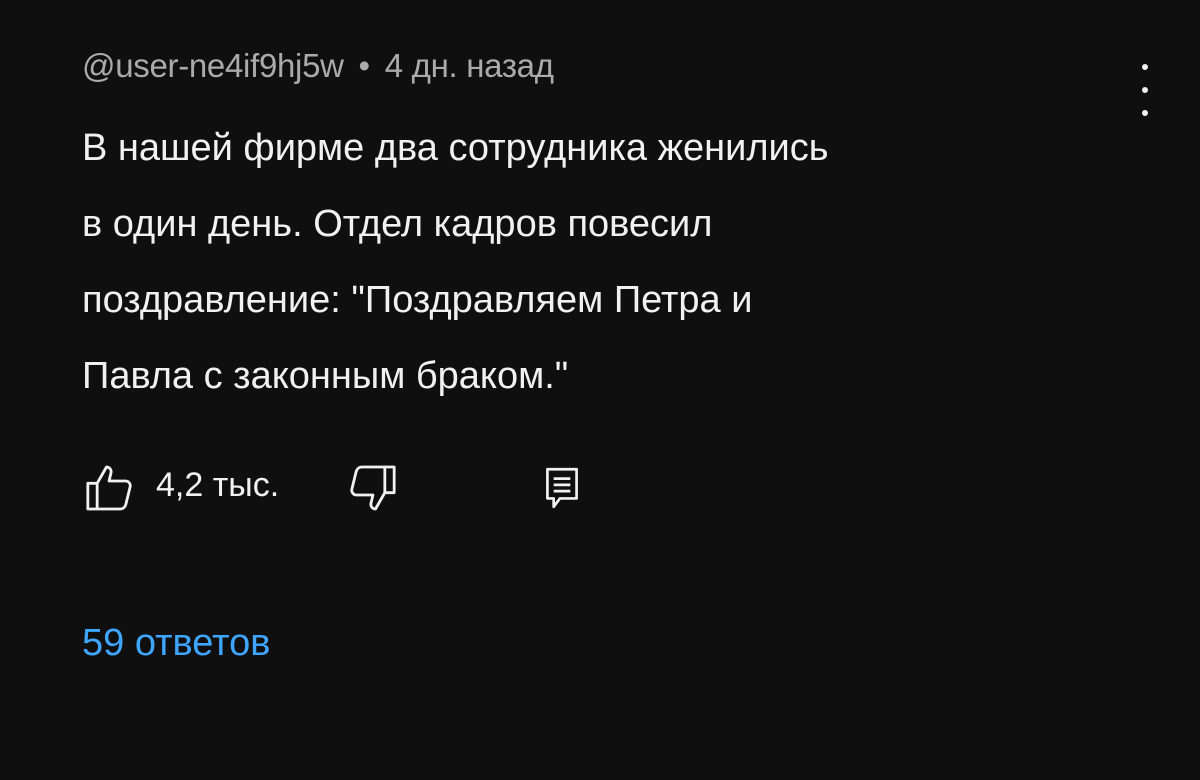 The height and width of the screenshot is (780, 1200). I want to click on thumb-down-icon, so click(373, 488).